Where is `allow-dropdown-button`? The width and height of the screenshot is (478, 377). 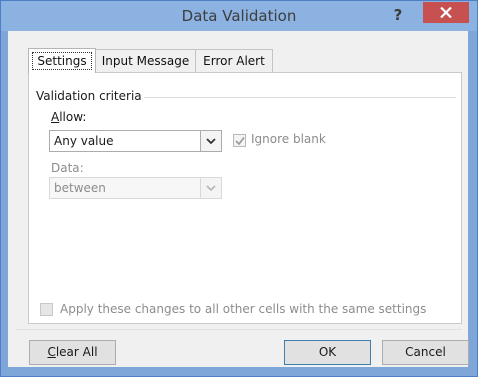 allow-dropdown-button is located at coordinates (210, 141).